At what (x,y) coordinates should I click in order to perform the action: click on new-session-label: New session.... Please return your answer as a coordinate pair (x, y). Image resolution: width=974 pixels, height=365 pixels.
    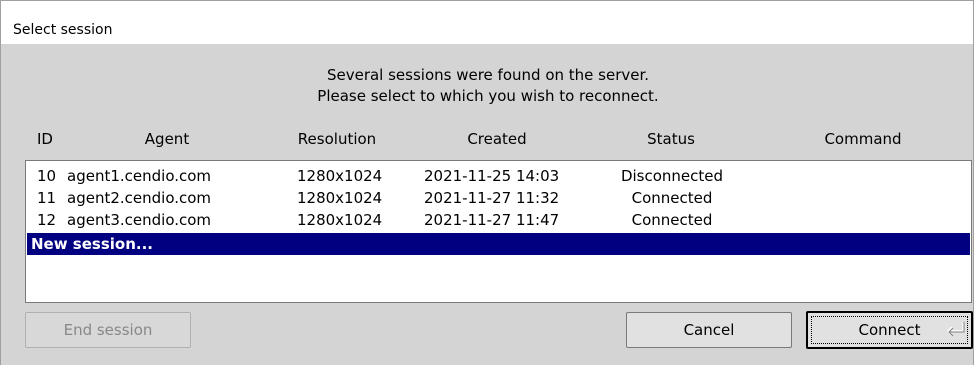
    Looking at the image, I should click on (92, 244).